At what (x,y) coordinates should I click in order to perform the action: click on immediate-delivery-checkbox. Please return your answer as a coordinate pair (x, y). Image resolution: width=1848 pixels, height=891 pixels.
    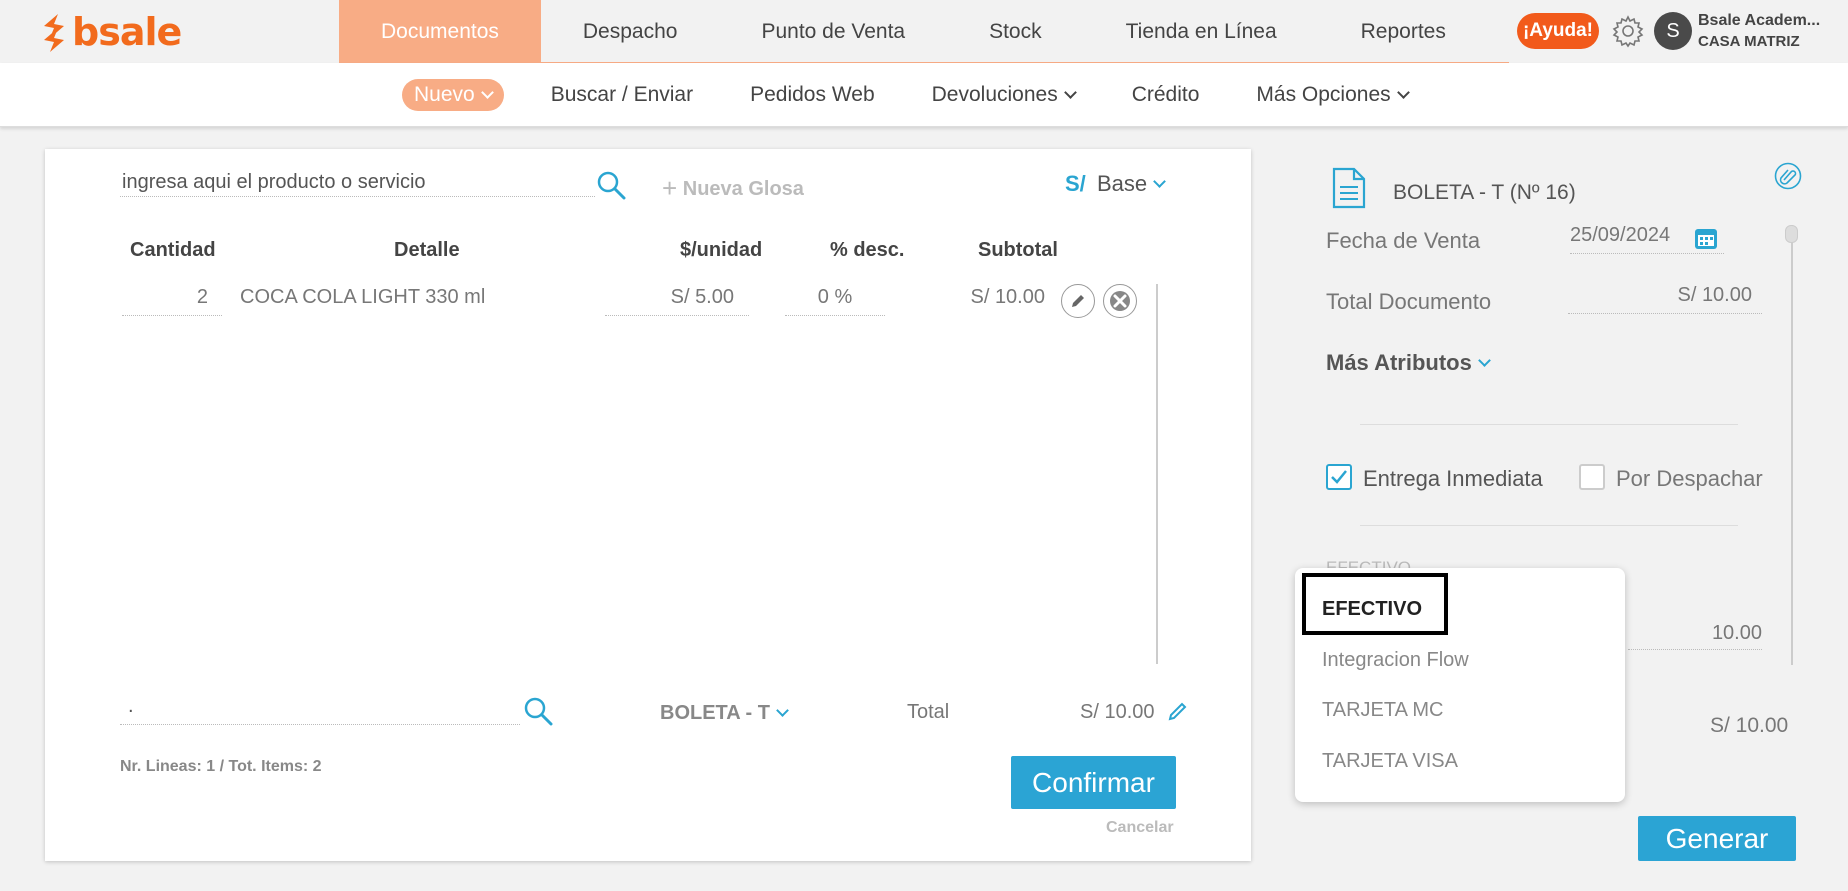
    Looking at the image, I should click on (1339, 477).